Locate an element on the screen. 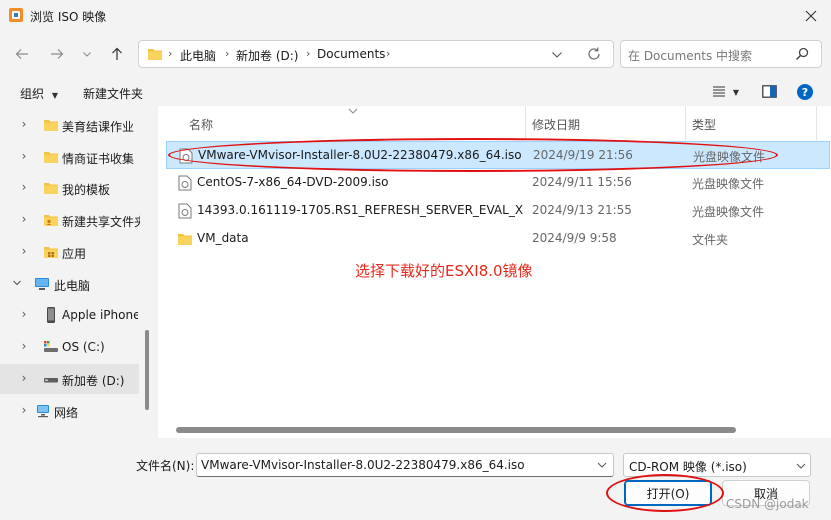 The image size is (831, 520). title-bar: 浏览 ISO 映像 is located at coordinates (415, 16).